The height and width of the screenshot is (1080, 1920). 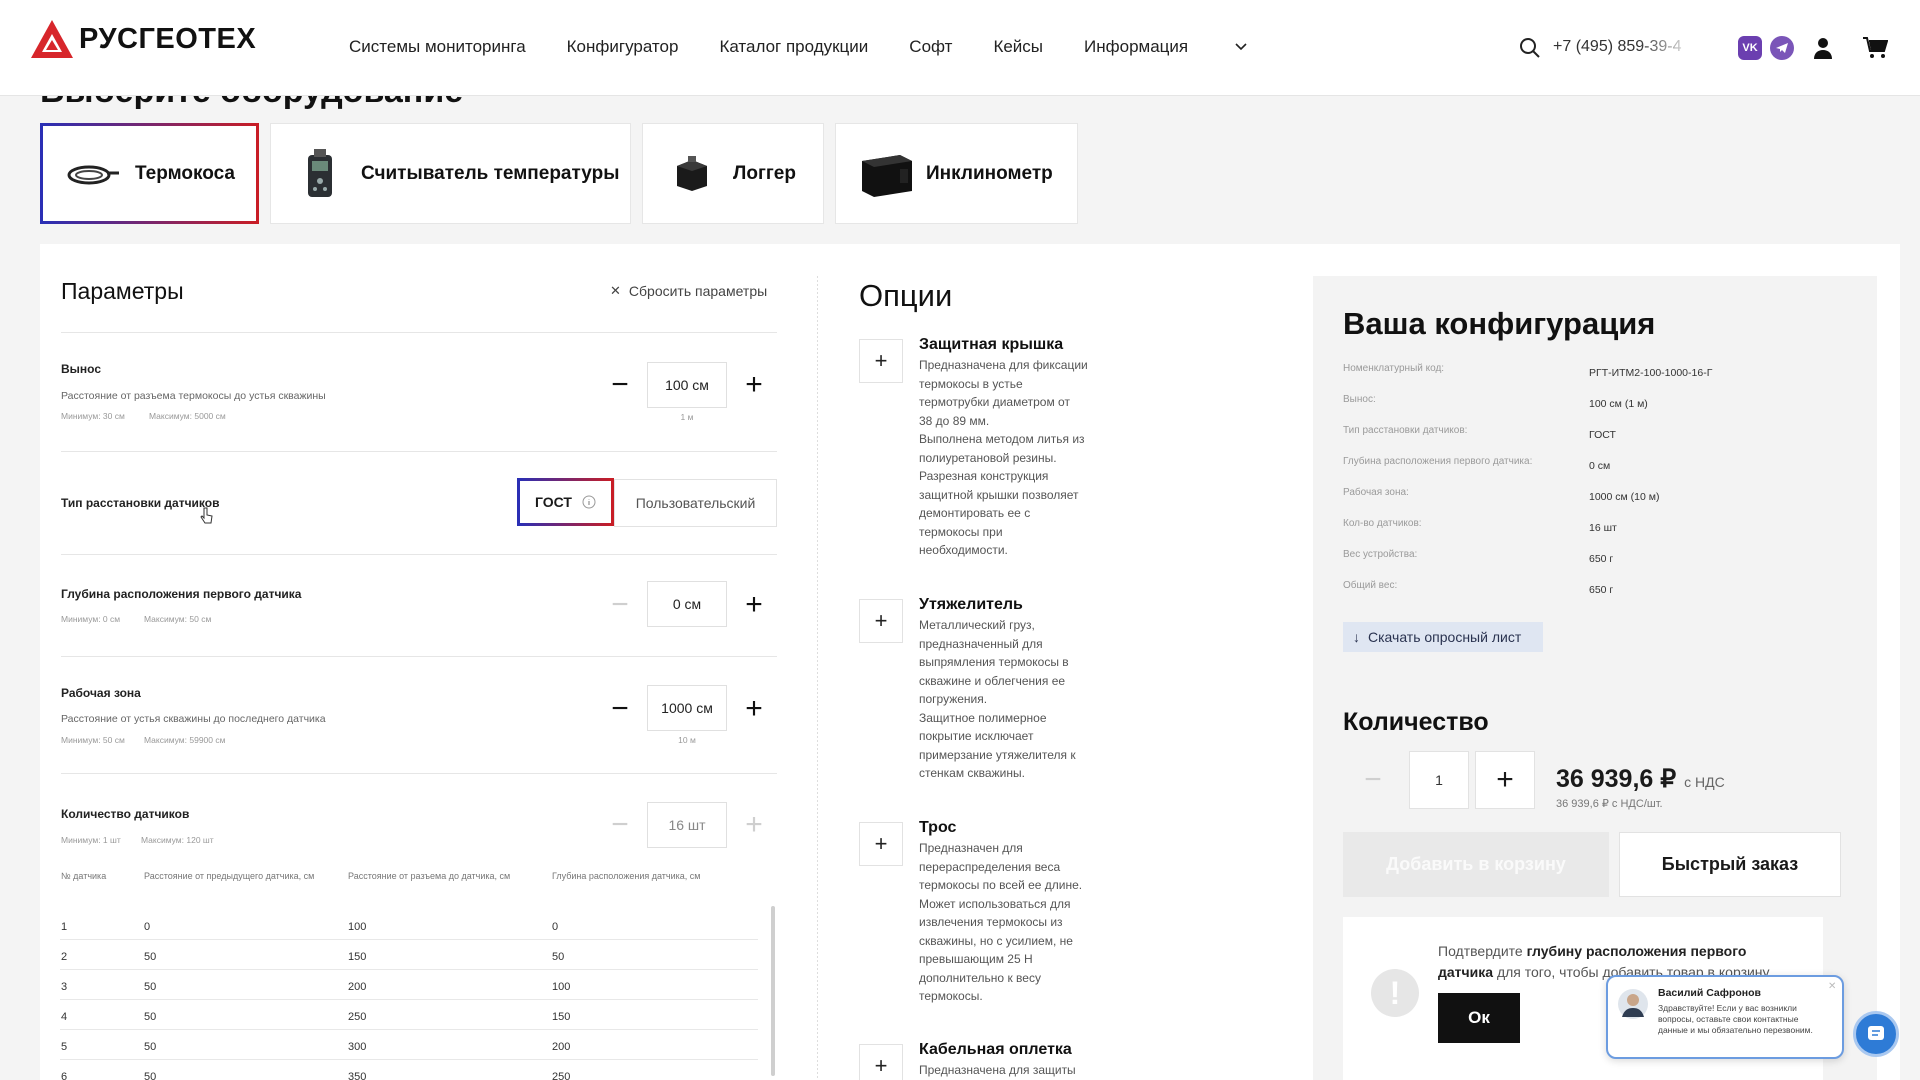 What do you see at coordinates (1782, 48) in the screenshot?
I see `telegram-icon` at bounding box center [1782, 48].